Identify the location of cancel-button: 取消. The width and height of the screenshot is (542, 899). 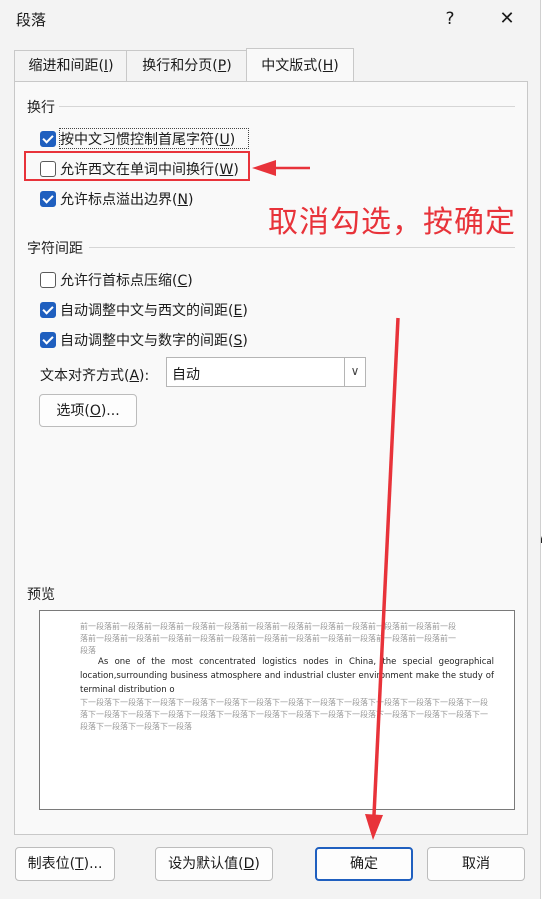
(476, 864).